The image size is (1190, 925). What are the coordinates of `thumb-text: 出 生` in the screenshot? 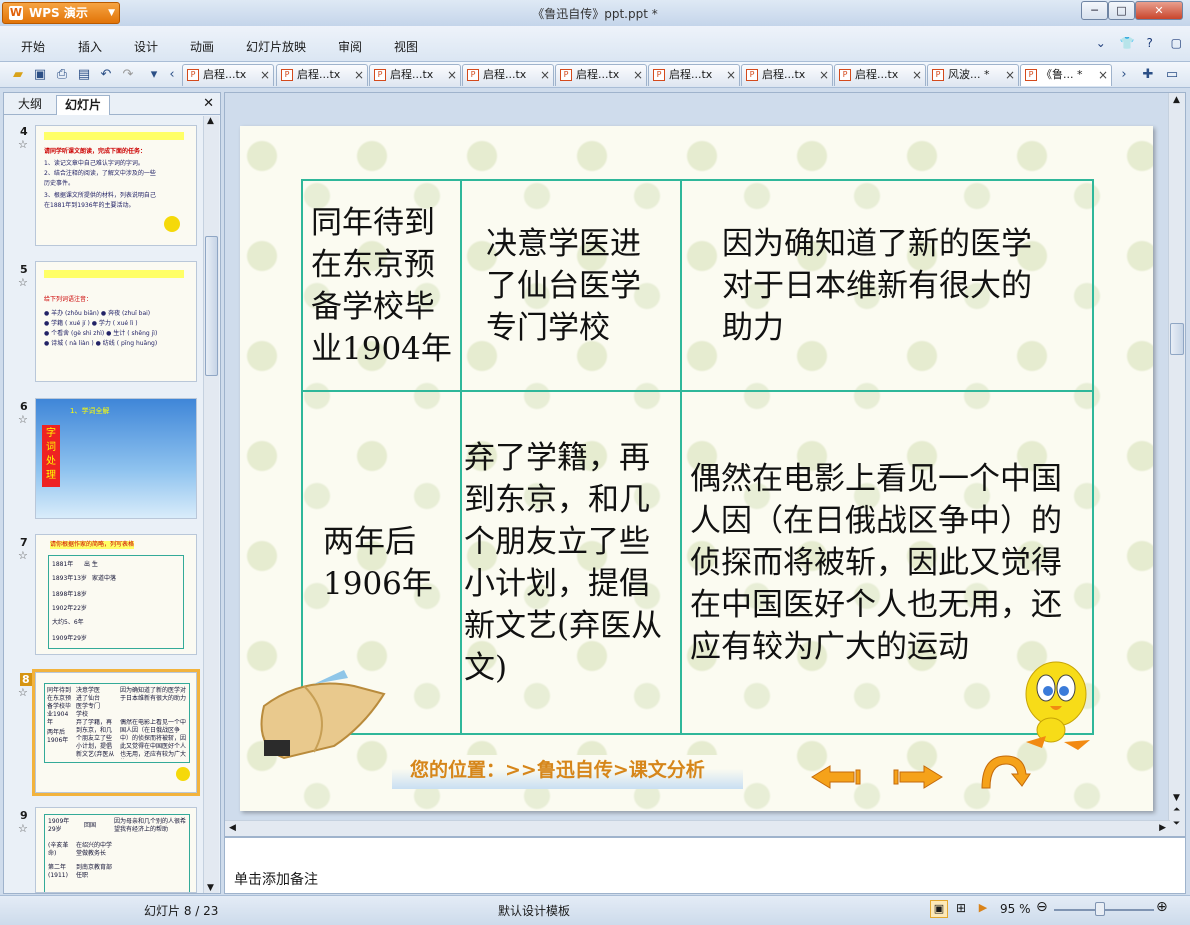 It's located at (91, 564).